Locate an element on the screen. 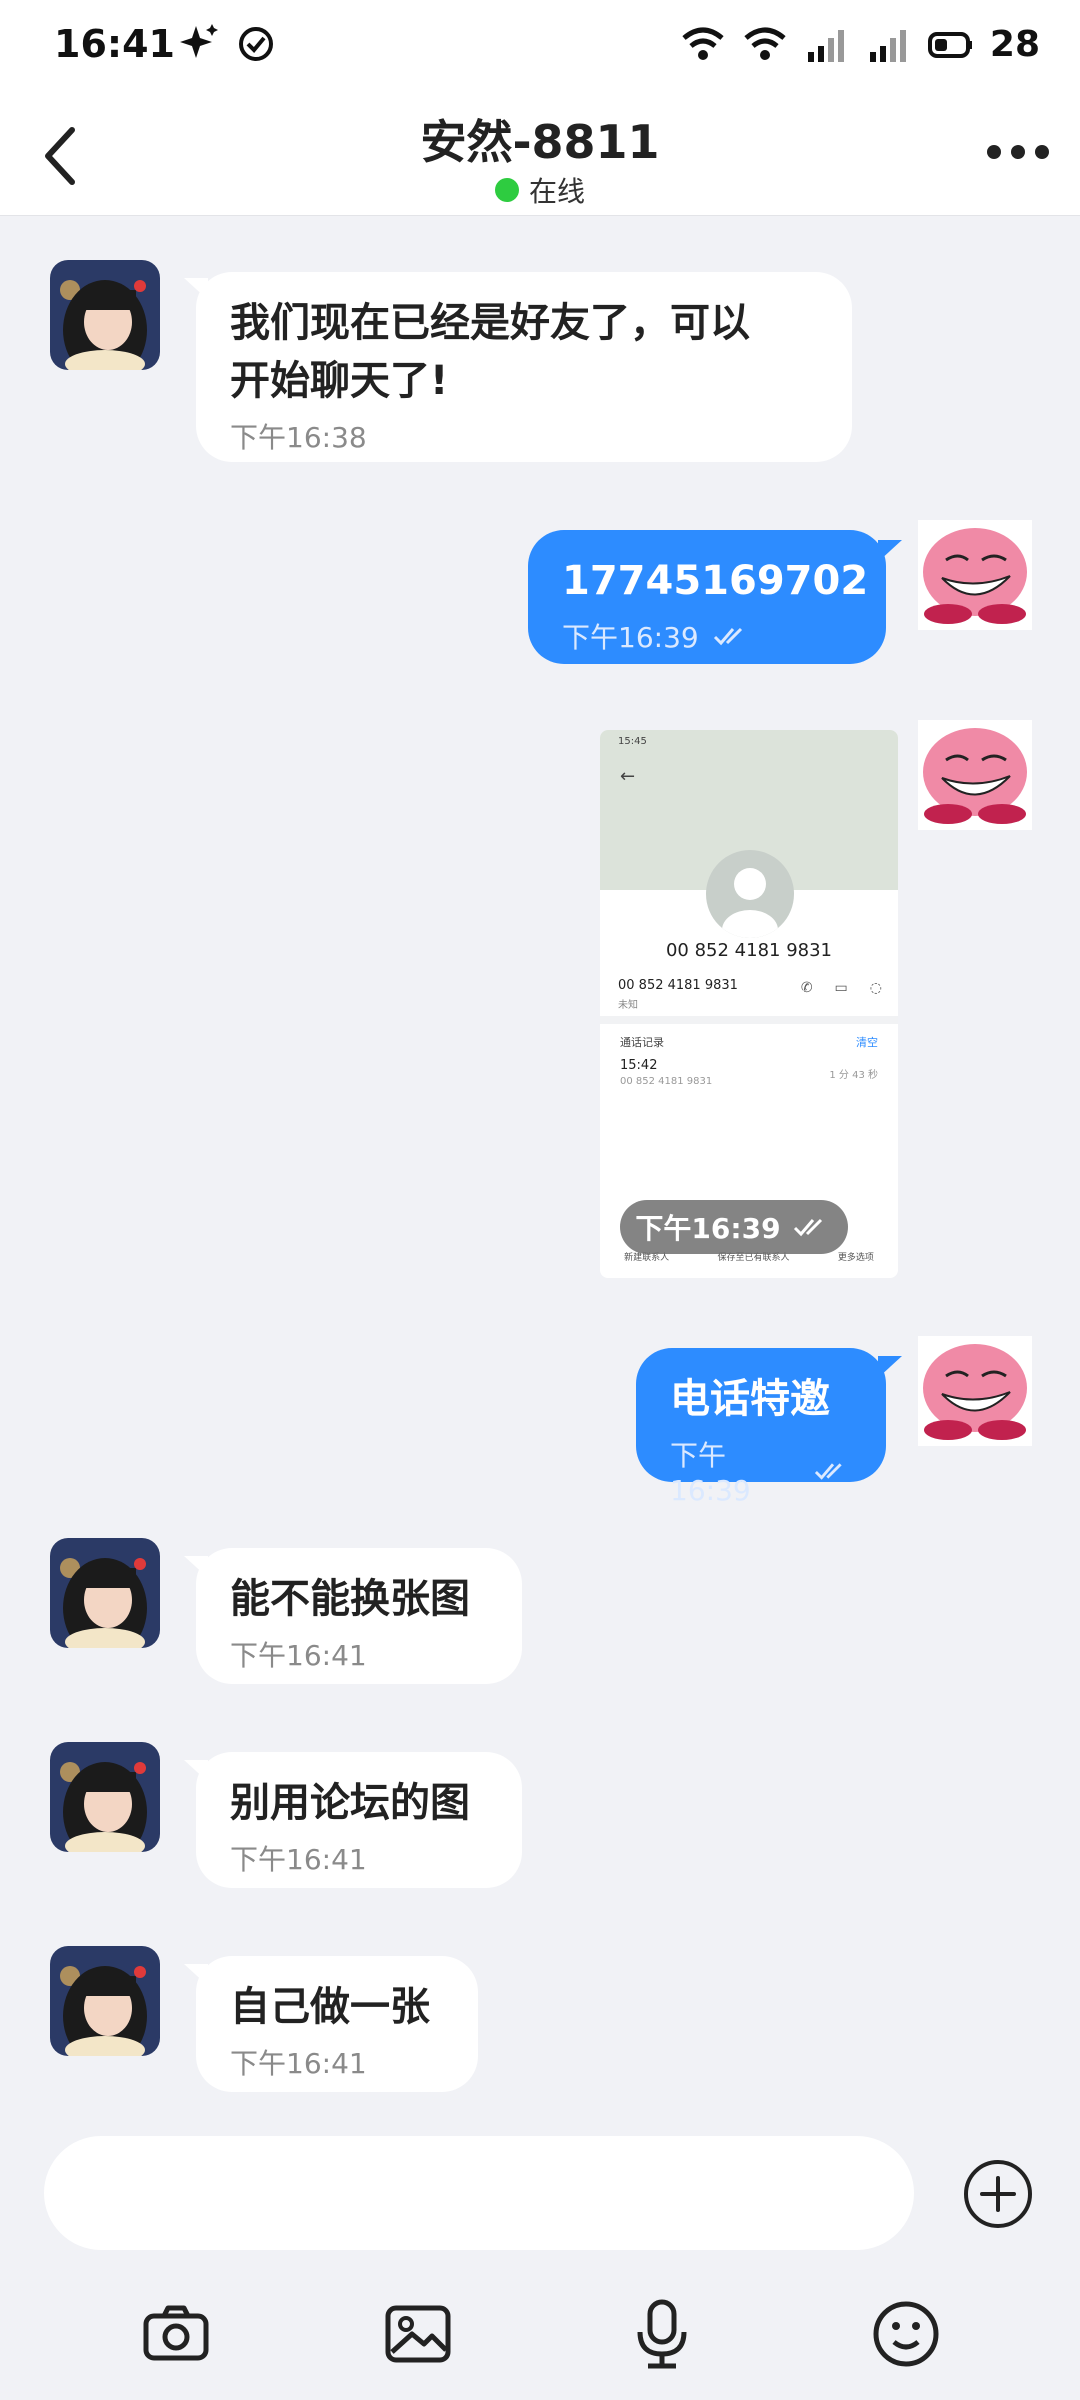  chat-header: 安然-8811 在线 is located at coordinates (540, 152).